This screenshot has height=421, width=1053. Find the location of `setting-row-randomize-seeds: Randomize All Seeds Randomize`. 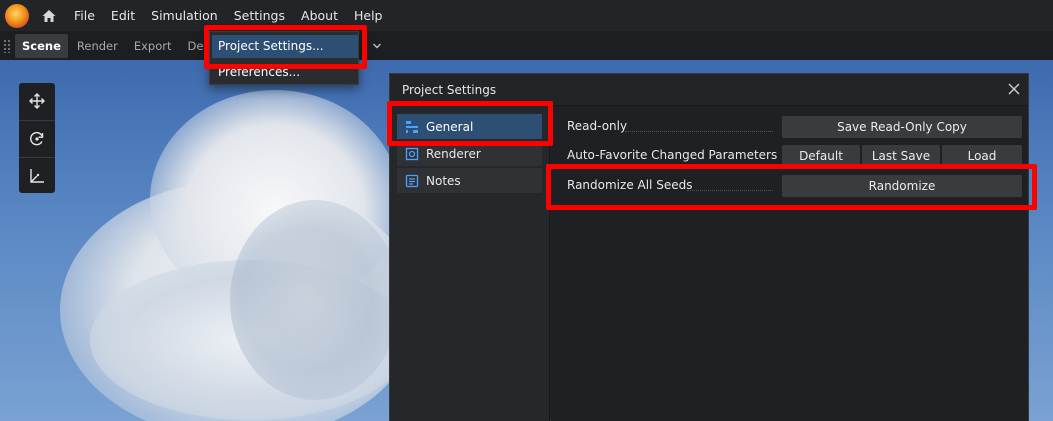

setting-row-randomize-seeds: Randomize All Seeds Randomize is located at coordinates (789, 185).